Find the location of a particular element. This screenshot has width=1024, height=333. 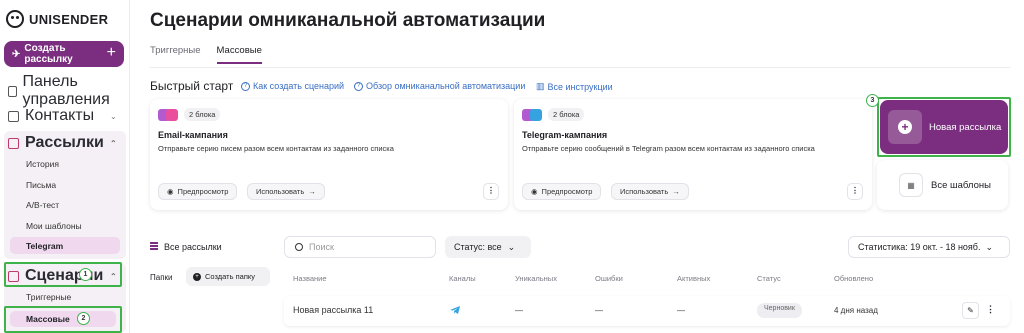

sidebar-subitem-telegram: Telegram is located at coordinates (65, 245).